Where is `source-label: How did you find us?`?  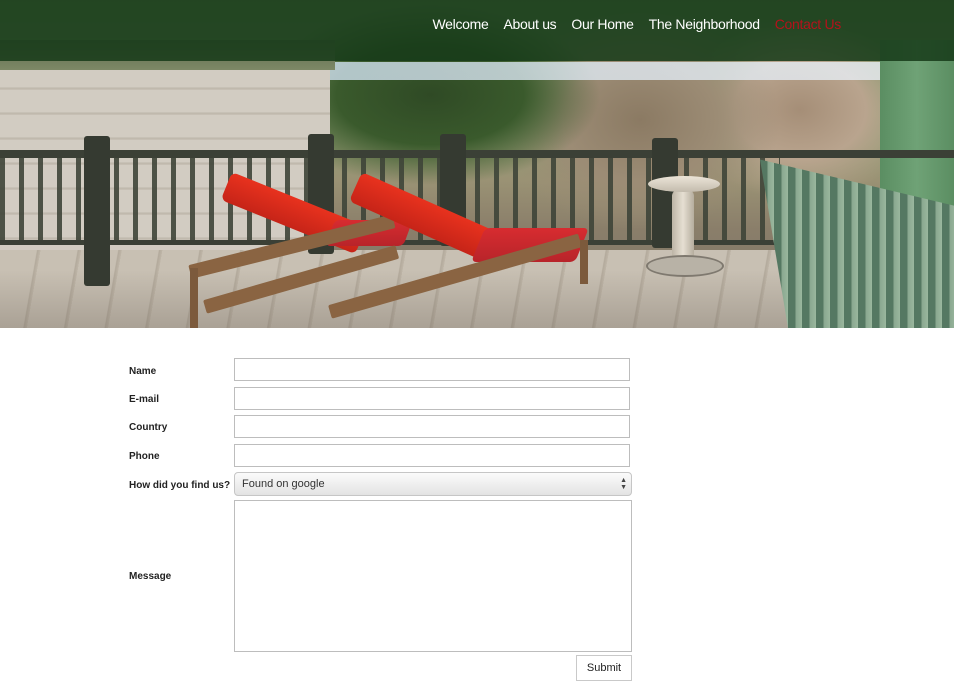
source-label: How did you find us? is located at coordinates (180, 485).